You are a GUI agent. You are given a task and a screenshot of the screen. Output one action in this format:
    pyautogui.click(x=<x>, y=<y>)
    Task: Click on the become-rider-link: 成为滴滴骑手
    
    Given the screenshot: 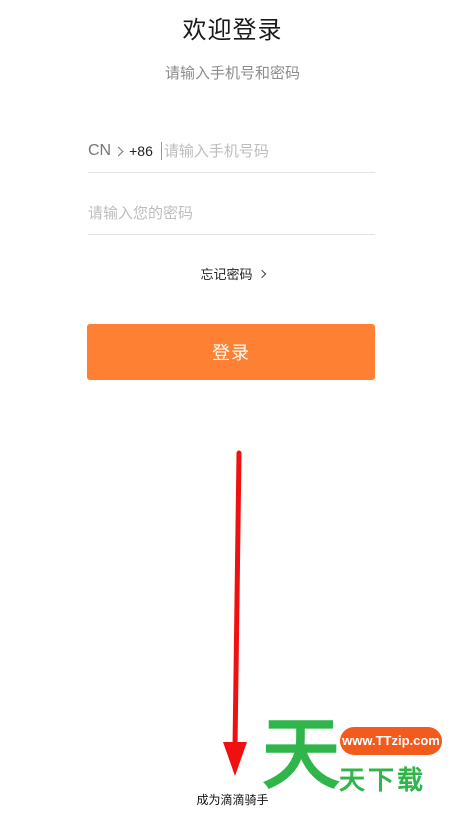 What is the action you would take?
    pyautogui.click(x=232, y=799)
    